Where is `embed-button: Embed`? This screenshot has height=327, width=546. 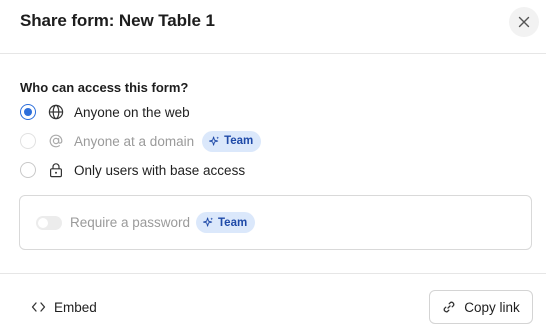
embed-button: Embed is located at coordinates (64, 307).